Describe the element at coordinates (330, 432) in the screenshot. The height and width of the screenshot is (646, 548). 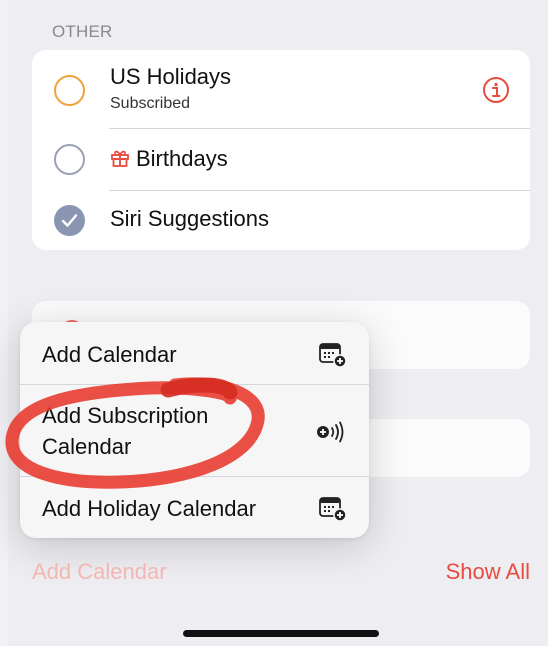
I see `subscription-broadcast-icon` at that location.